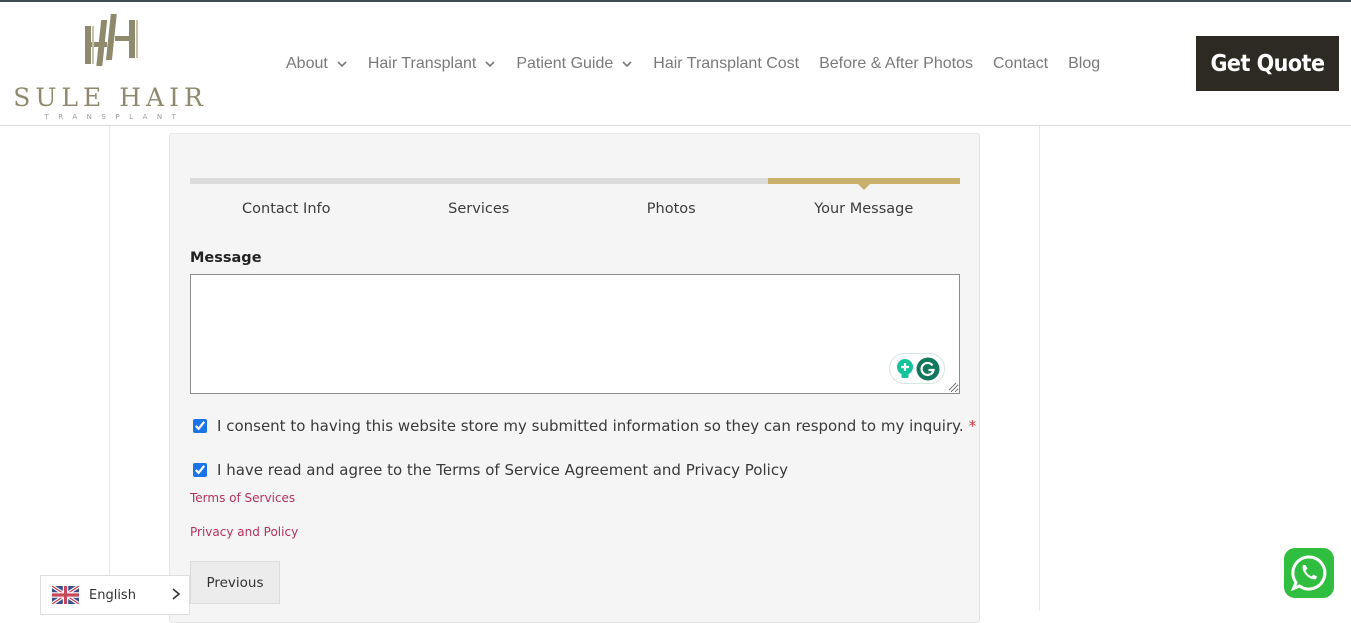 The width and height of the screenshot is (1351, 623). I want to click on step-contact-info: Contact Info, so click(286, 209).